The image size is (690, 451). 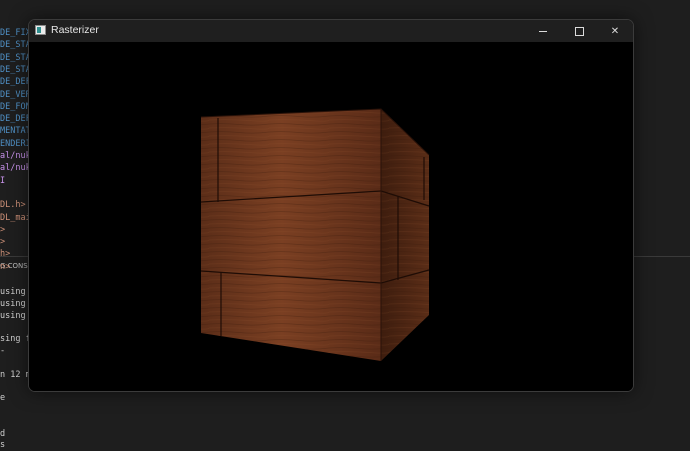 I want to click on code-line: DL_mai, so click(x=15, y=217).